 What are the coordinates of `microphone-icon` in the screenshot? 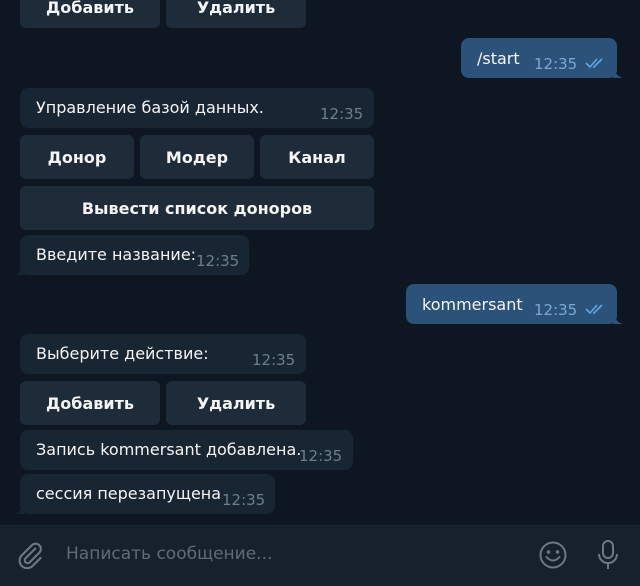 It's located at (608, 555).